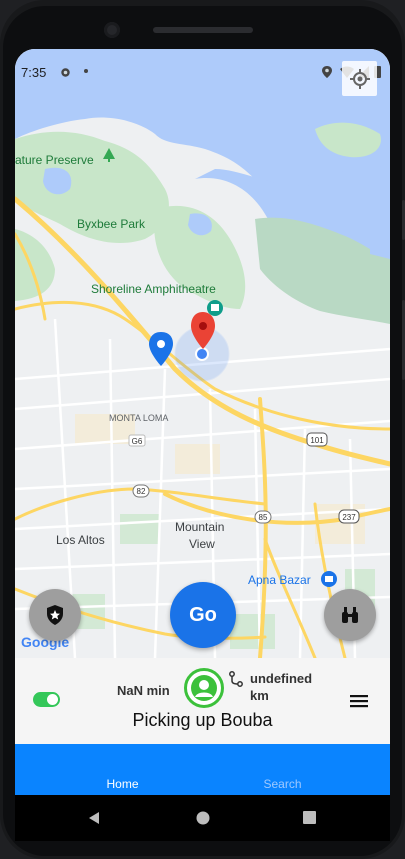  What do you see at coordinates (236, 679) in the screenshot?
I see `route-icon` at bounding box center [236, 679].